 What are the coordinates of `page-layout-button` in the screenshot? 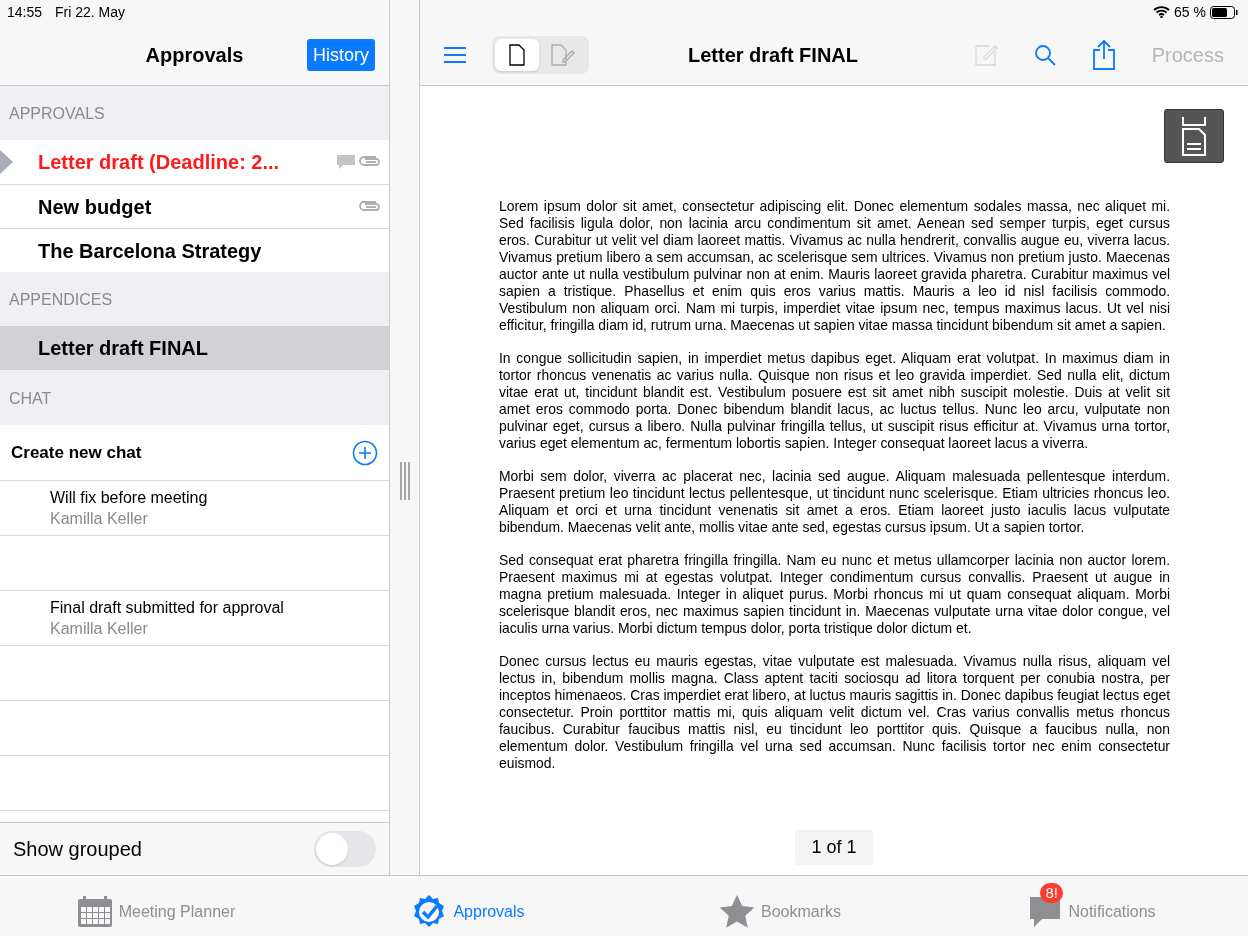 It's located at (1194, 136).